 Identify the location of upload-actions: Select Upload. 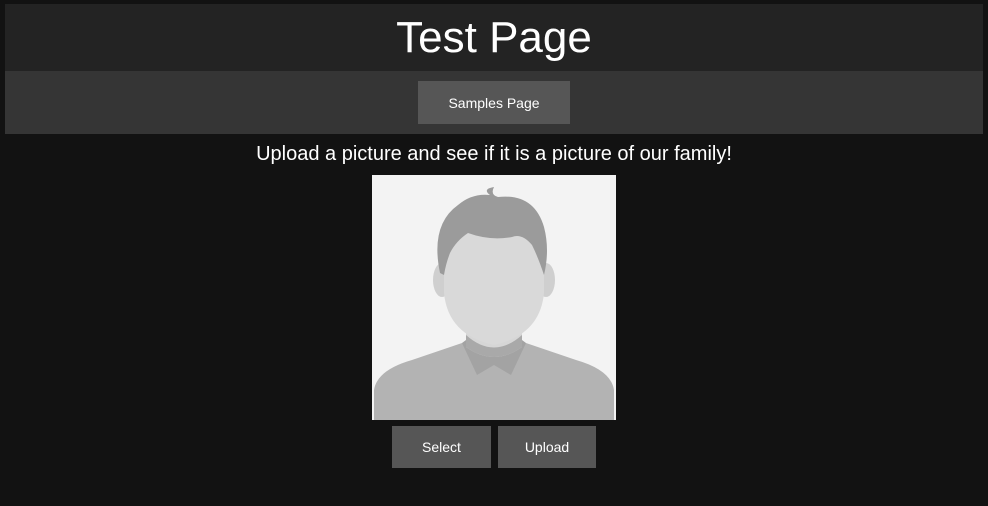
(494, 447).